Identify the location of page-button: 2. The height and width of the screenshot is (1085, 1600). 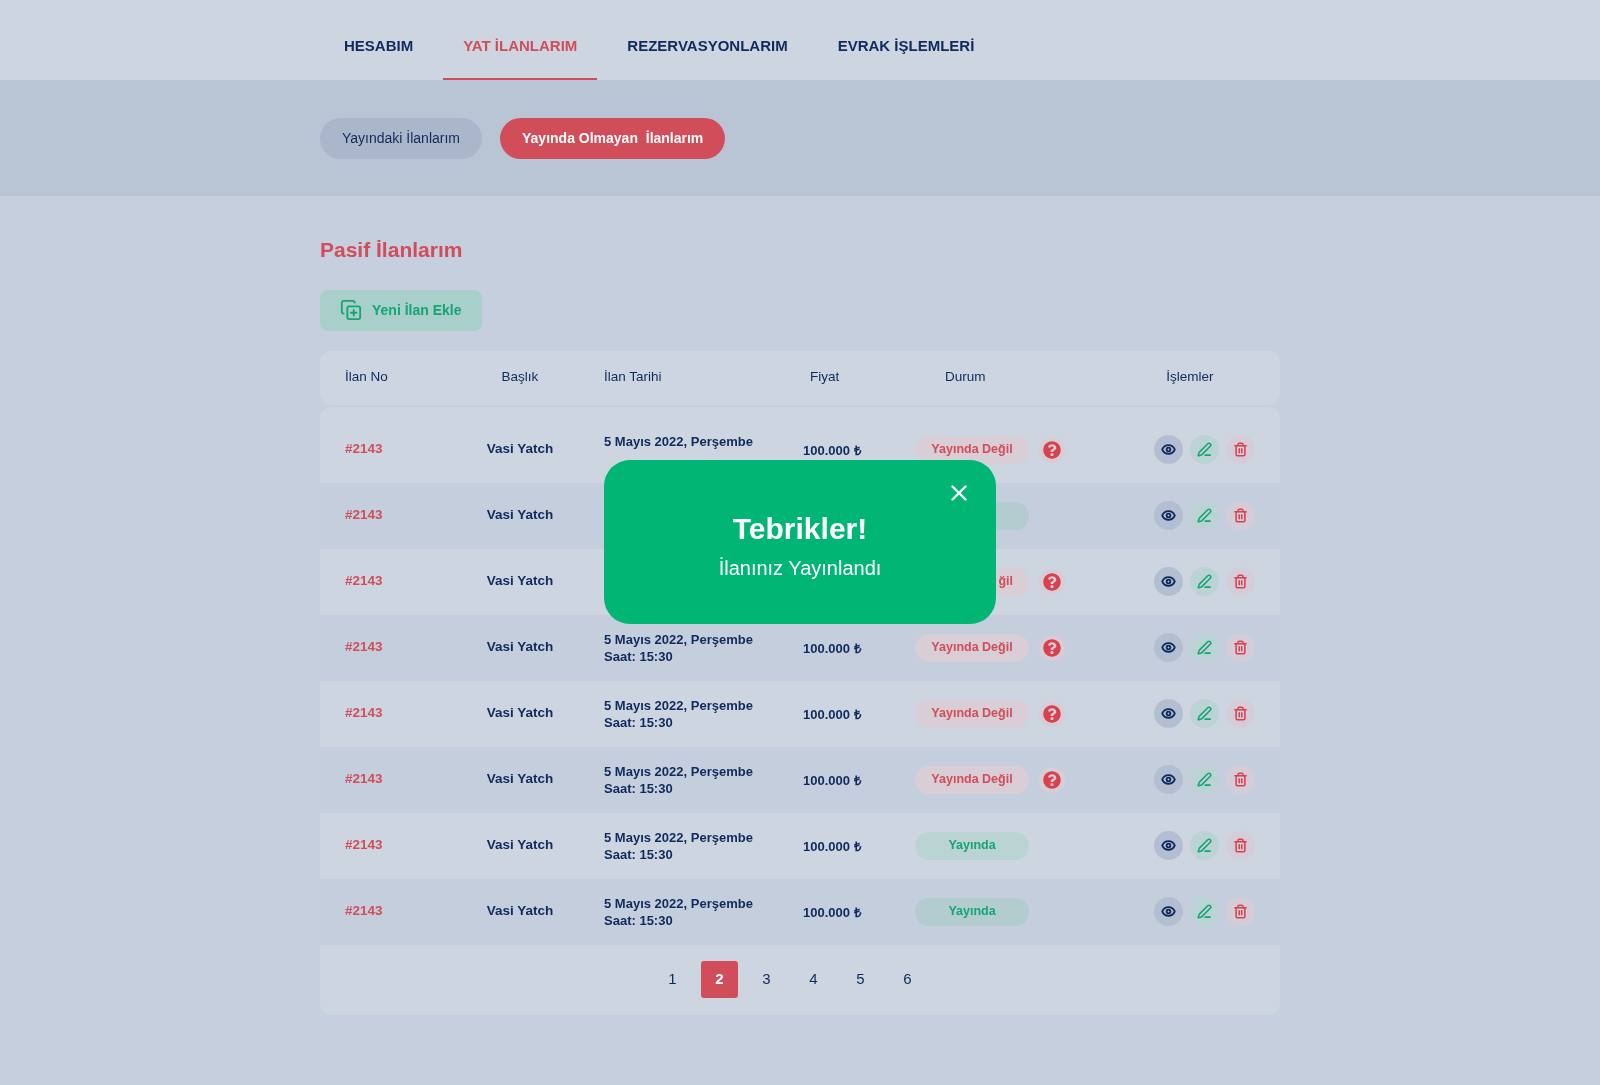
(719, 979).